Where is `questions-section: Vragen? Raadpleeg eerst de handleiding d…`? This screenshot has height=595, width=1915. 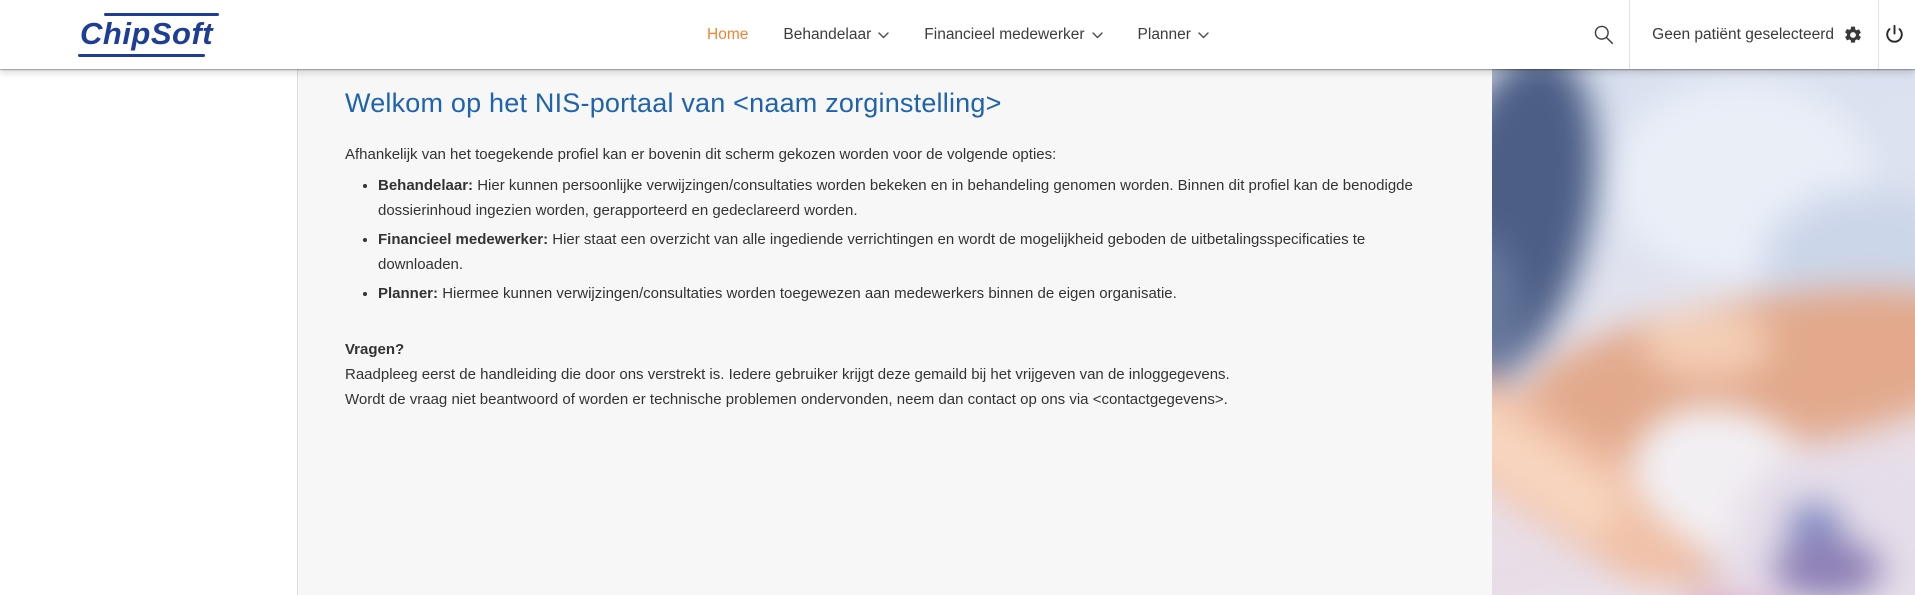 questions-section: Vragen? Raadpleeg eerst de handleiding d… is located at coordinates (895, 374).